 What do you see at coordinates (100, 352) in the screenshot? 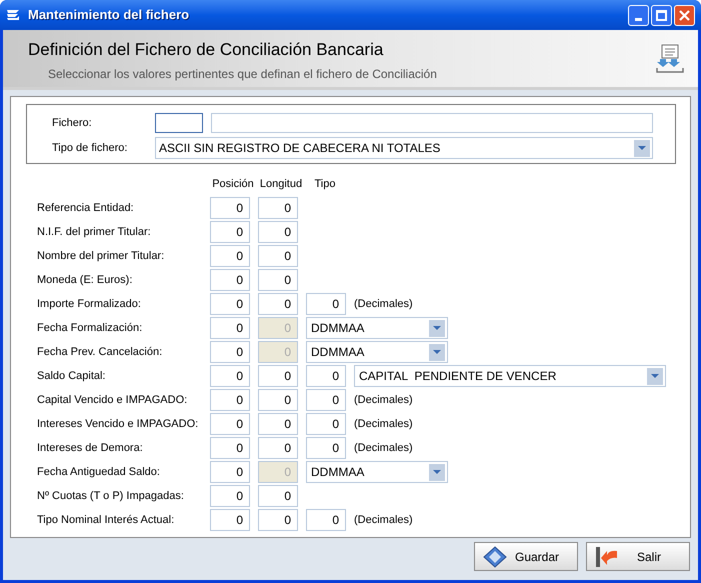
I see `field-label: Fecha Prev. Cancelación:` at bounding box center [100, 352].